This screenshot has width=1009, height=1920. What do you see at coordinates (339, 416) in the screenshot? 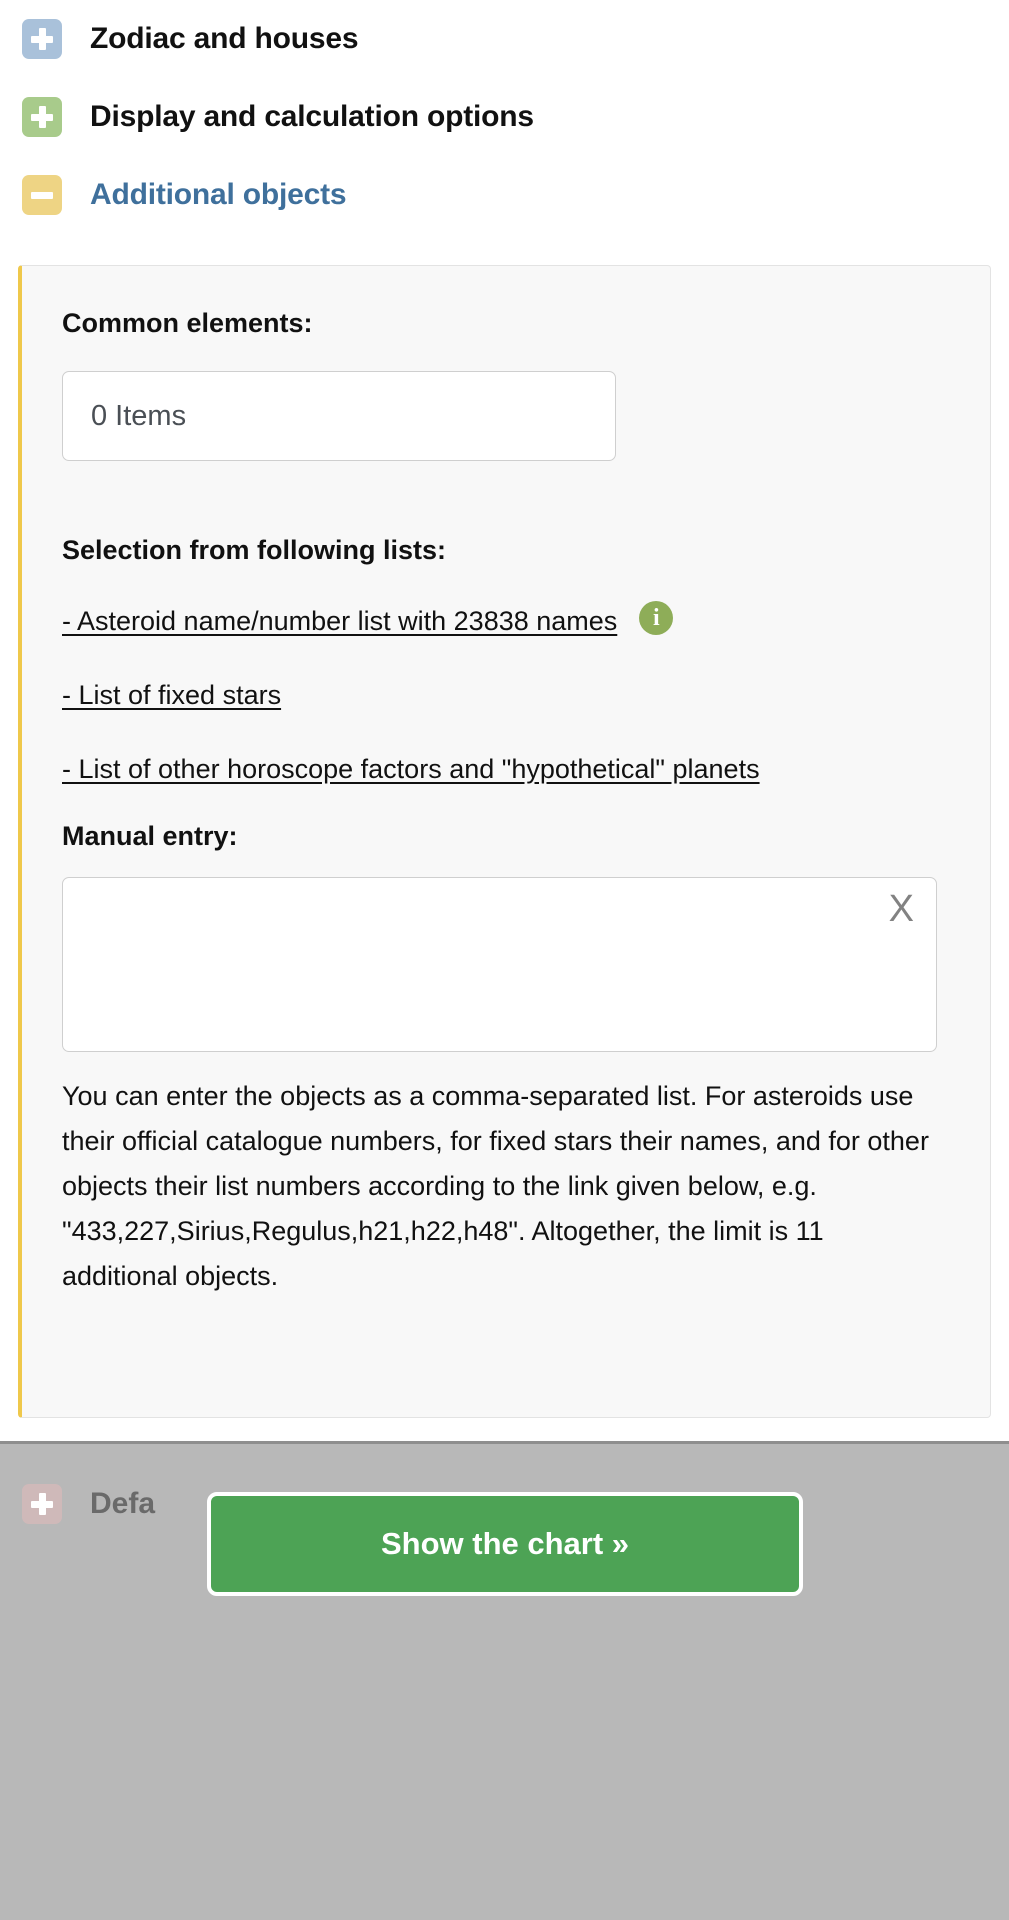
I see `common-elements-select: 0 Items` at bounding box center [339, 416].